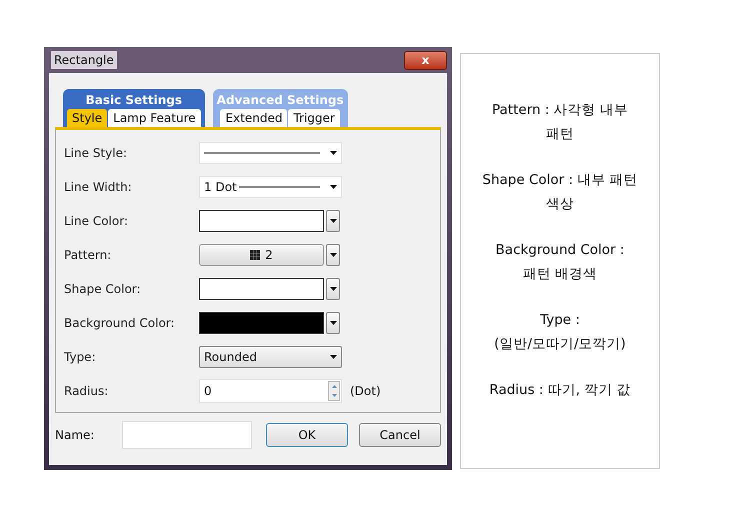 The width and height of the screenshot is (740, 523). What do you see at coordinates (270, 391) in the screenshot?
I see `radius-field: 0` at bounding box center [270, 391].